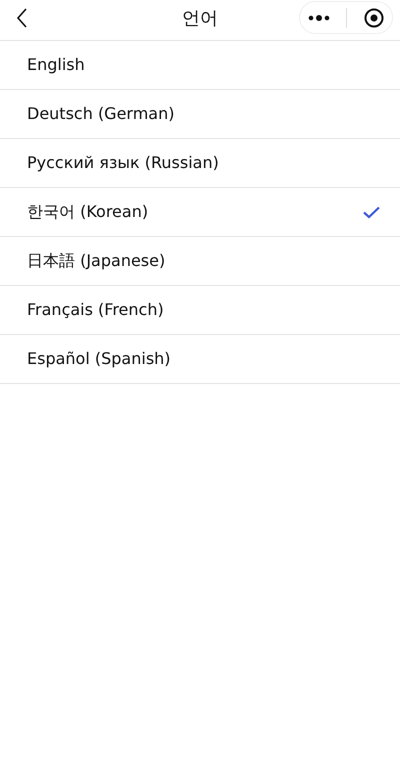 Image resolution: width=400 pixels, height=776 pixels. Describe the element at coordinates (200, 261) in the screenshot. I see `language-option: 日本語 (Japanese)` at that location.